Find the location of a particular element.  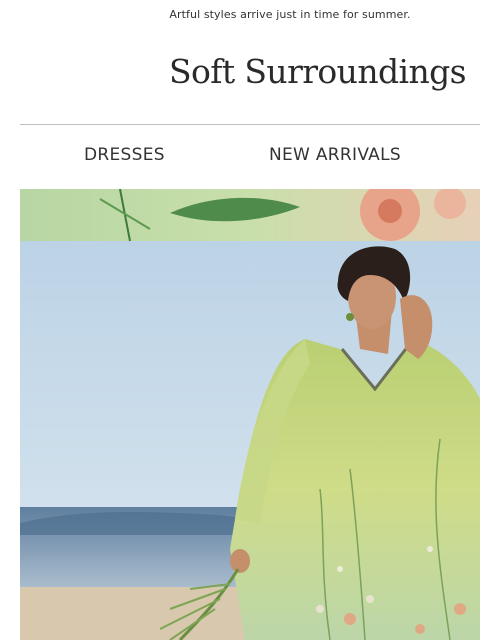

brand-logo: Soft Surroundings is located at coordinates (318, 71).